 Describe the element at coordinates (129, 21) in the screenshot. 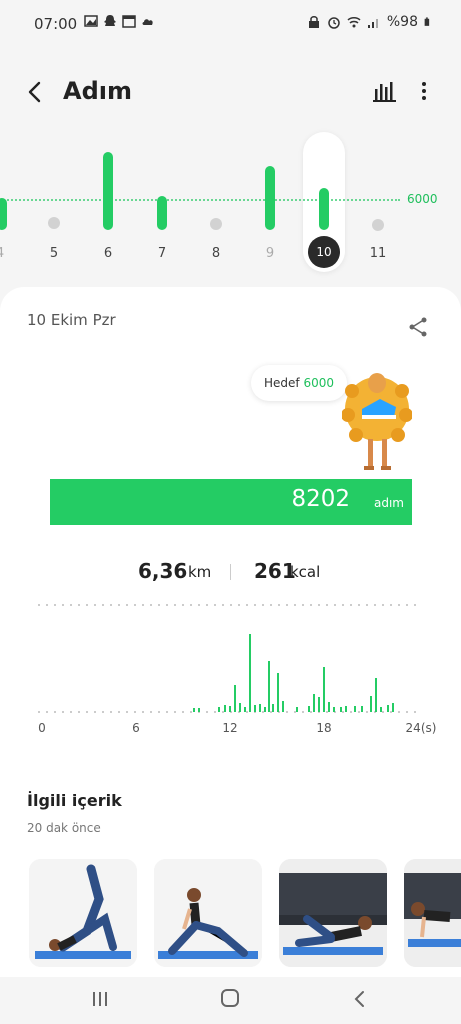

I see `calendar-icon` at that location.